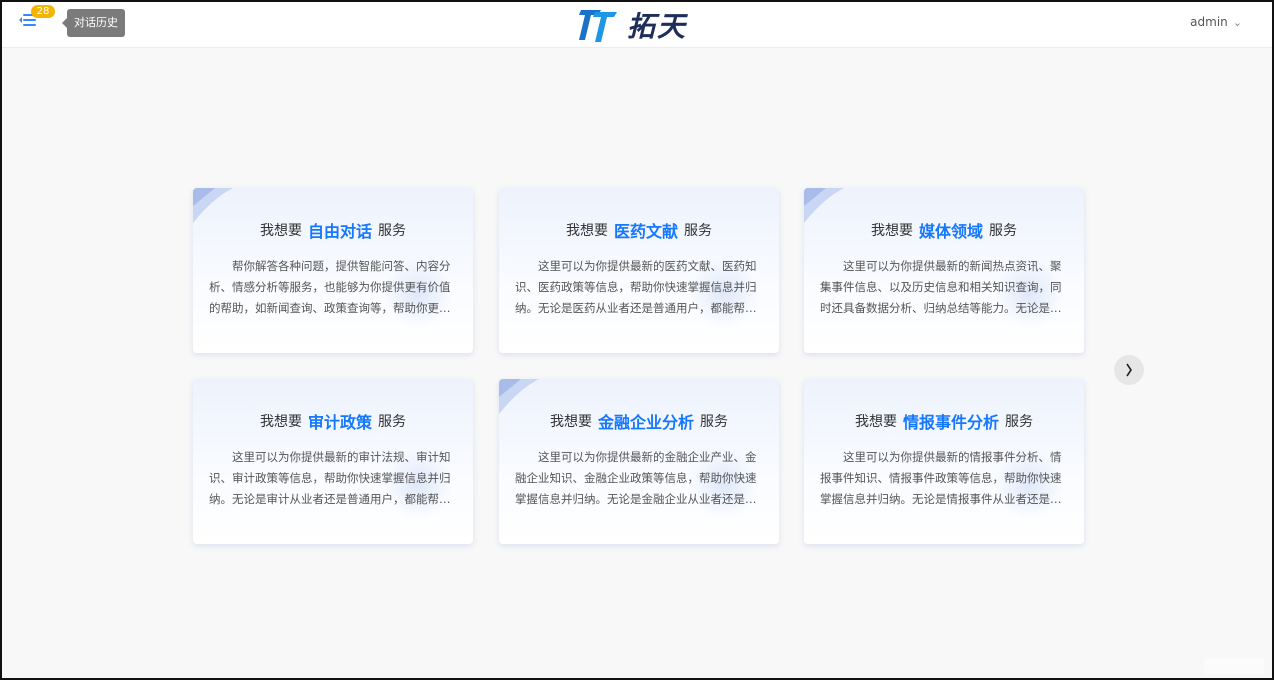 Image resolution: width=1274 pixels, height=680 pixels. I want to click on logo-mark-icon, so click(598, 26).